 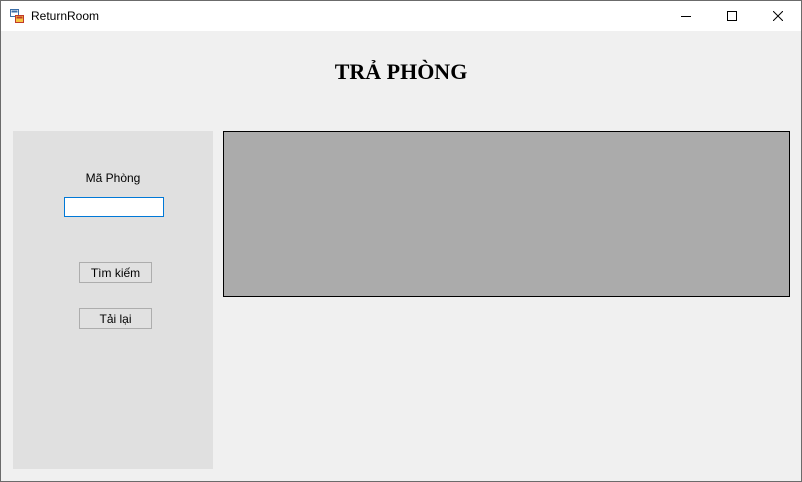 I want to click on search-button: Tìm kiếm, so click(x=115, y=272).